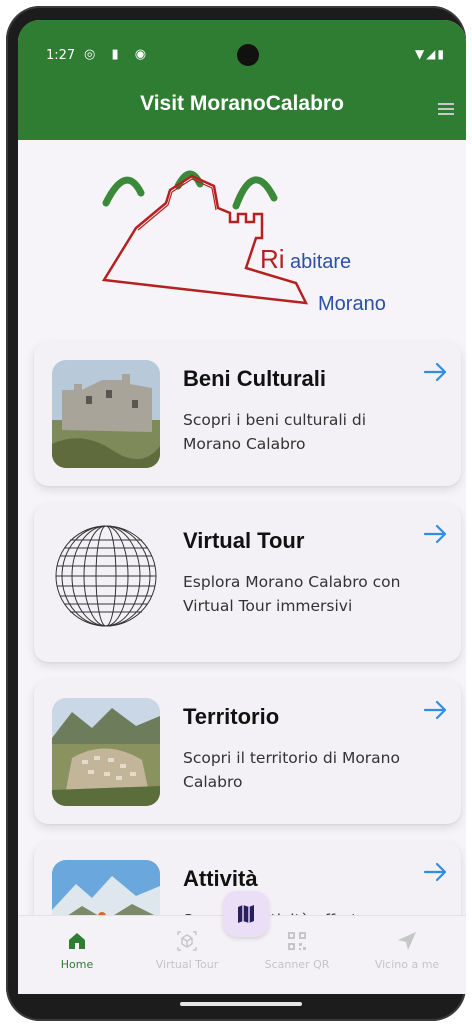 The image size is (472, 1027). What do you see at coordinates (220, 878) in the screenshot?
I see `card-title: Attività` at bounding box center [220, 878].